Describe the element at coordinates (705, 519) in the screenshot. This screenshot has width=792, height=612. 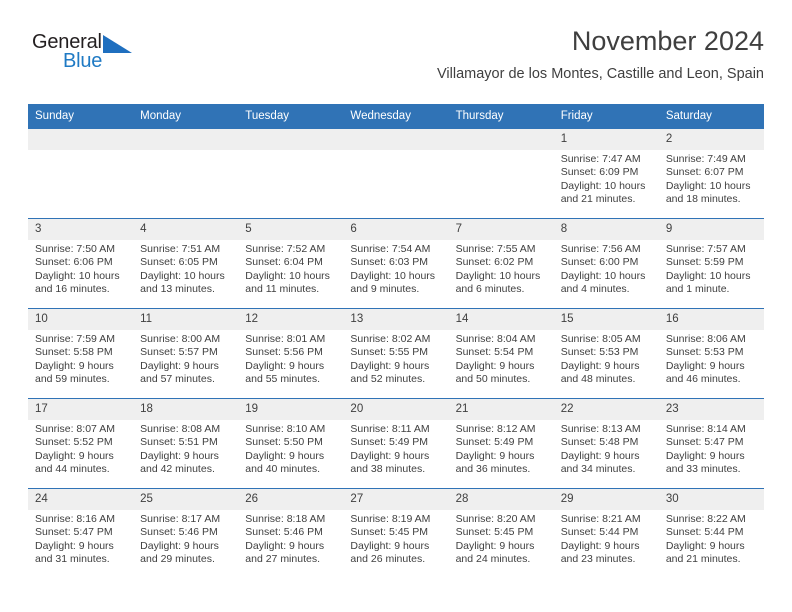
I see `sunrise-time: Sunrise: 8:22 AM` at that location.